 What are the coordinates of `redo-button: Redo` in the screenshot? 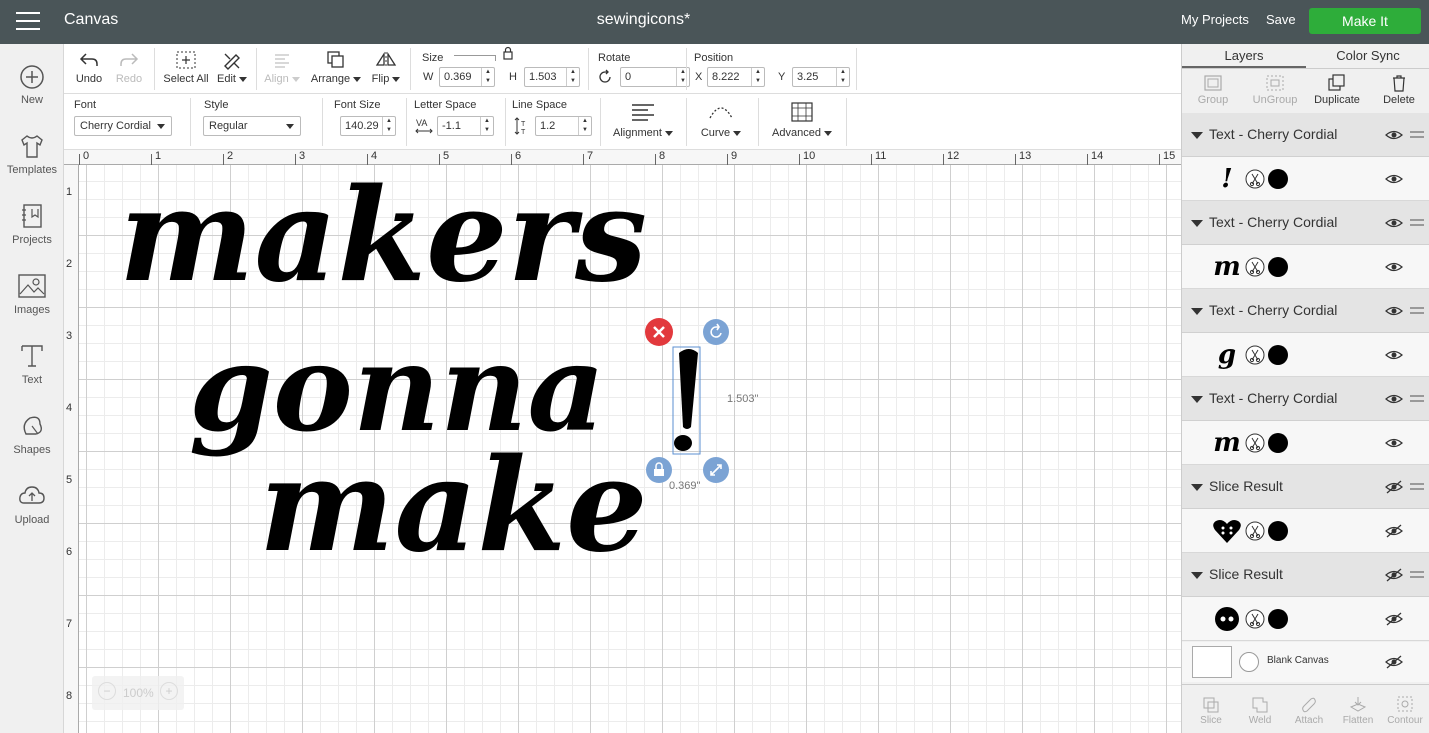 It's located at (129, 67).